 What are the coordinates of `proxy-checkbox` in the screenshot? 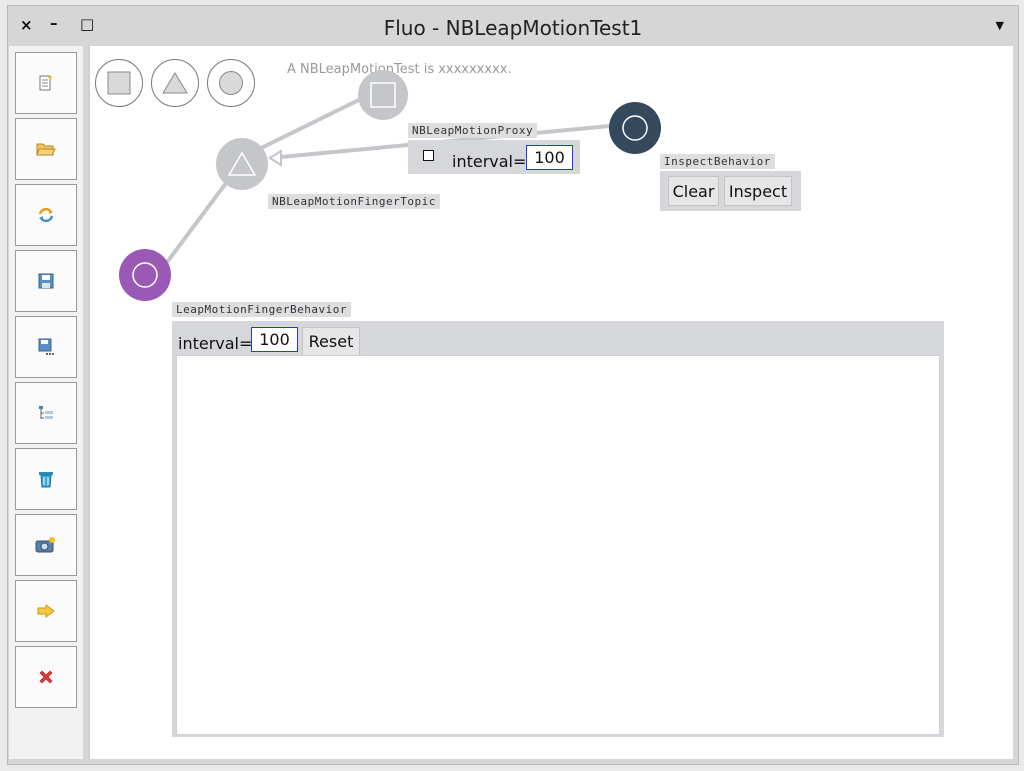 It's located at (428, 155).